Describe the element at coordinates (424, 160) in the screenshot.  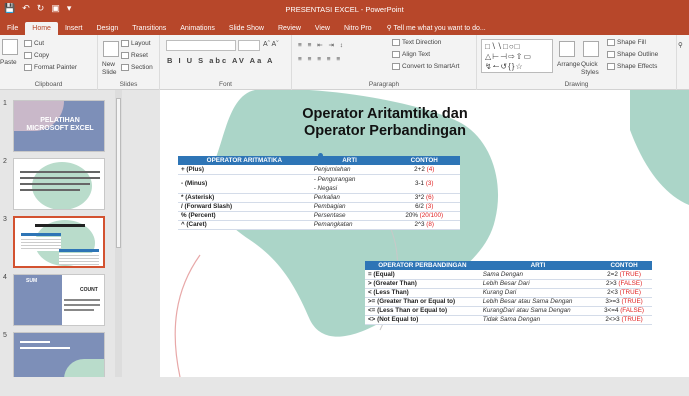
I see `header-example: CONTOH` at that location.